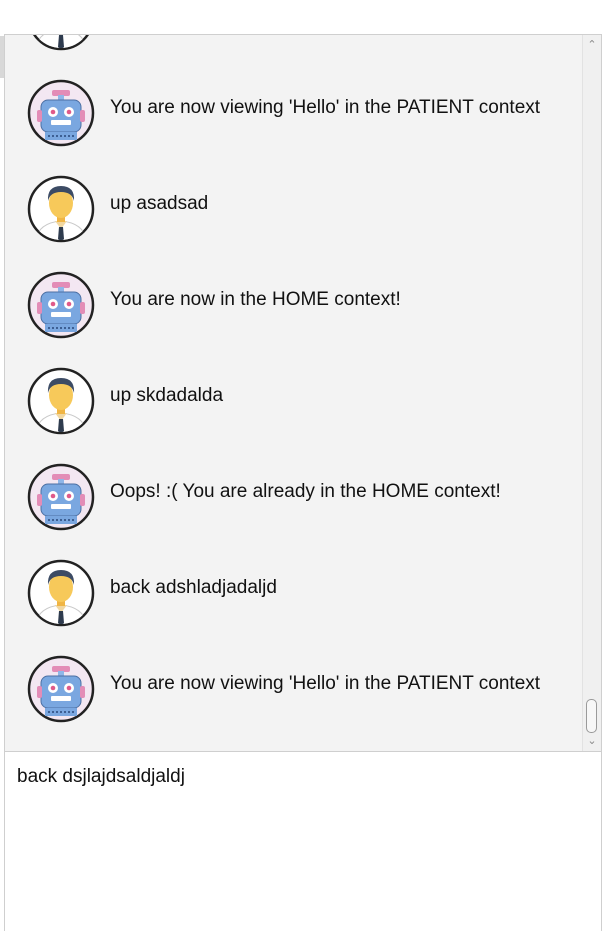 The image size is (603, 931). What do you see at coordinates (591, 716) in the screenshot?
I see `scrollbar-thumb` at bounding box center [591, 716].